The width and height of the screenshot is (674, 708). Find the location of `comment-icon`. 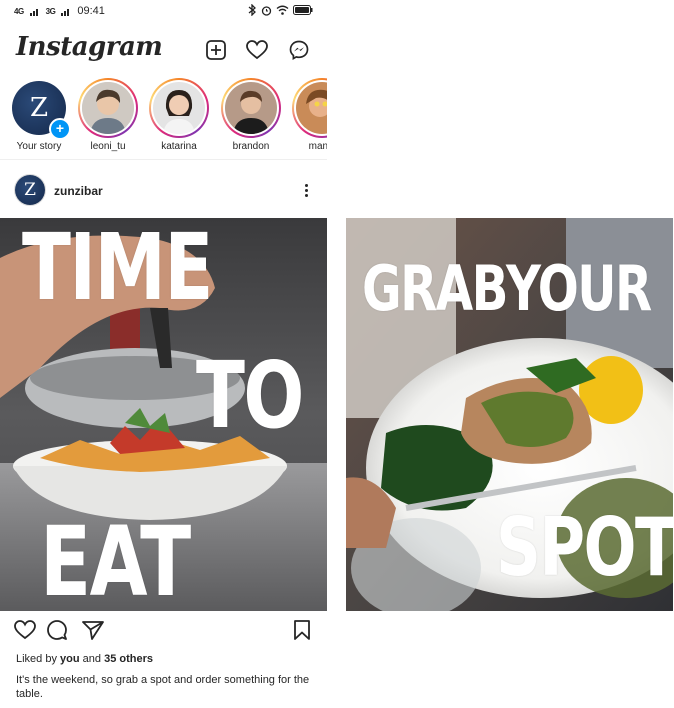

comment-icon is located at coordinates (57, 630).